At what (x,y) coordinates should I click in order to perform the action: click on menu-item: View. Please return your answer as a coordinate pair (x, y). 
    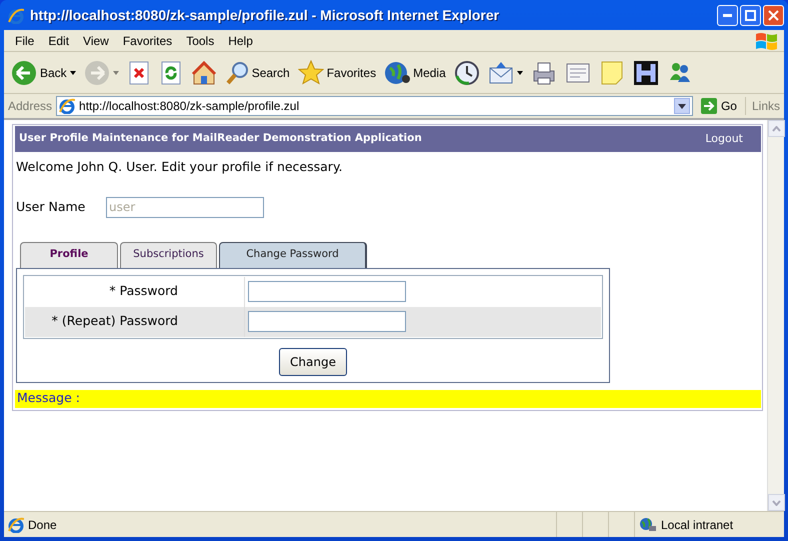
    Looking at the image, I should click on (96, 41).